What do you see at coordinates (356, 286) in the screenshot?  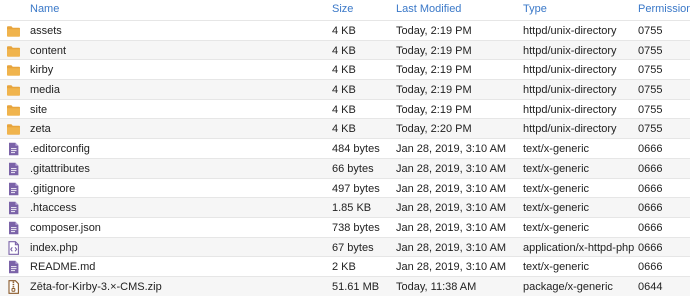 I see `file-size: 51.61 MB` at bounding box center [356, 286].